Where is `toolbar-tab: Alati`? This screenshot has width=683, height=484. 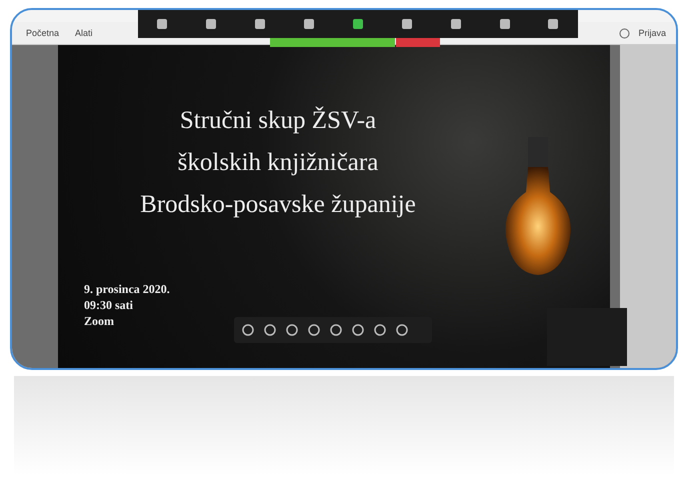
toolbar-tab: Alati is located at coordinates (84, 33).